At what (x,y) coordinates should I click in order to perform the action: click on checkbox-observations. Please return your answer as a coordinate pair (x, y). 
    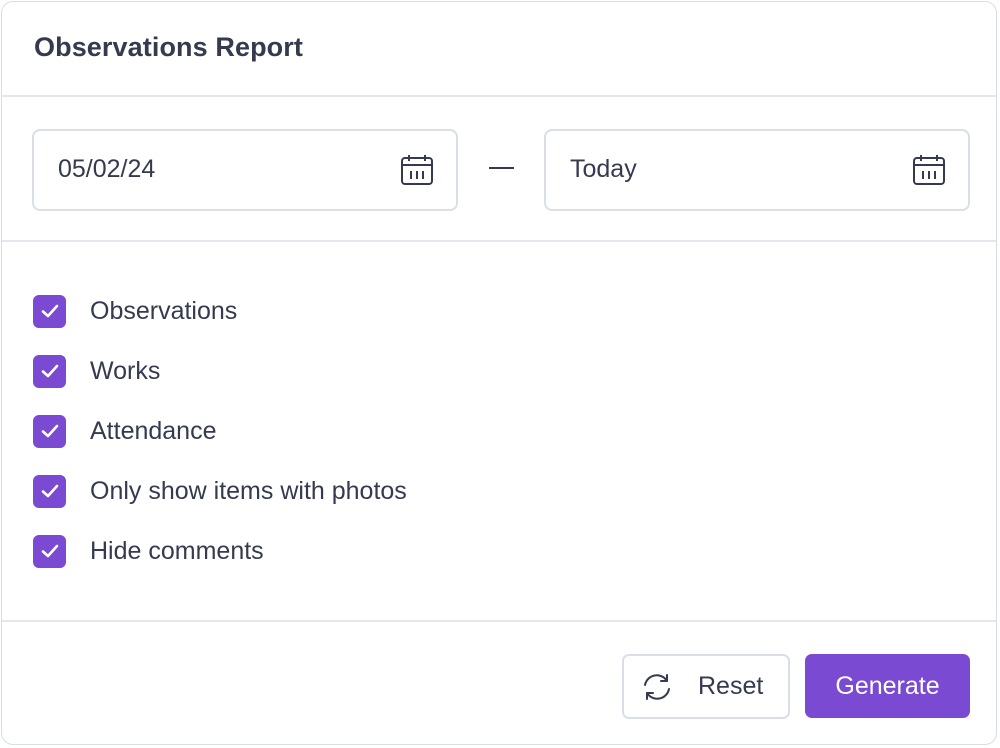
    Looking at the image, I should click on (49, 311).